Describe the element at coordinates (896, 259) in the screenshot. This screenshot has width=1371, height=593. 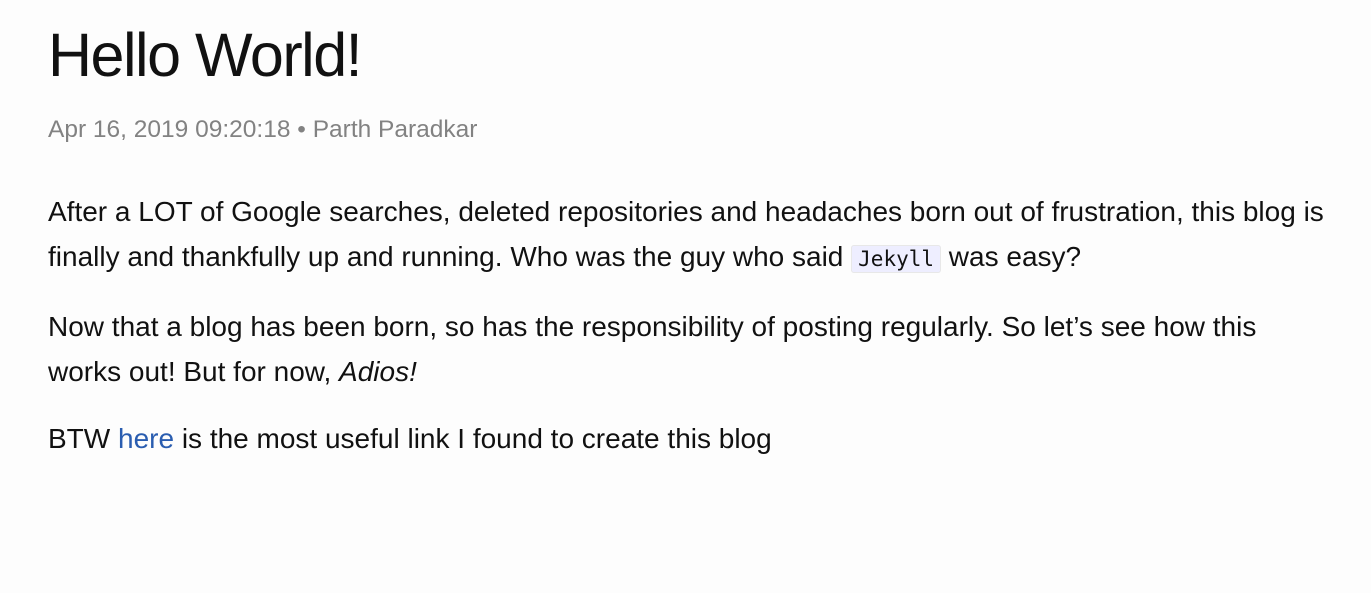
I see `inline-code-jekyll: Jekyll` at that location.